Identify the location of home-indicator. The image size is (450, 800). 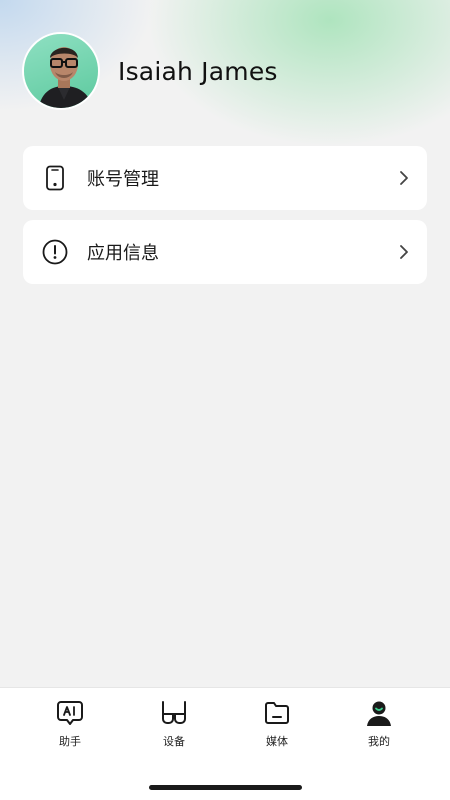
(225, 787).